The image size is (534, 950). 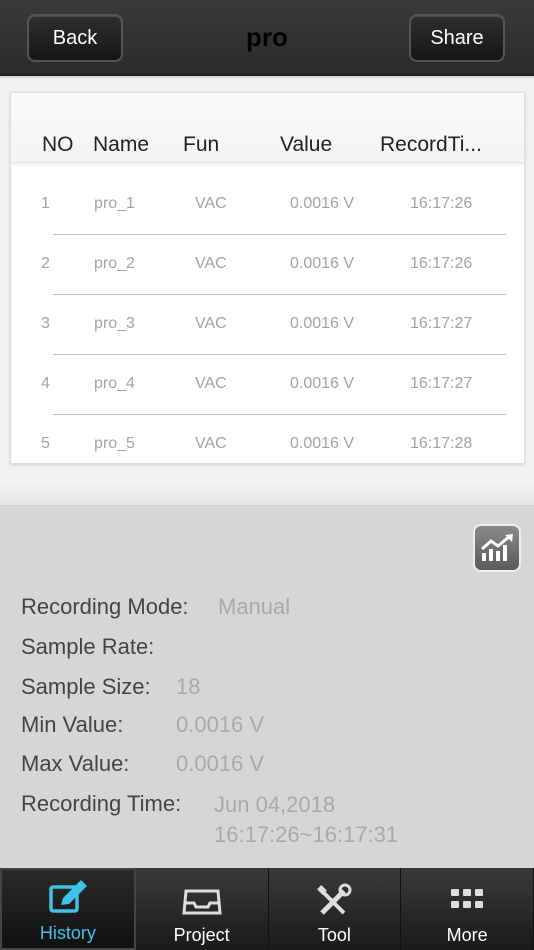 I want to click on cell-no: 5, so click(x=45, y=443).